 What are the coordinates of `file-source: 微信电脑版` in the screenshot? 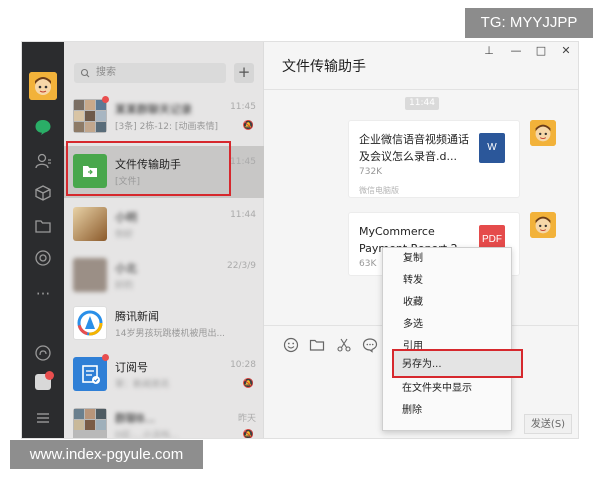 It's located at (379, 190).